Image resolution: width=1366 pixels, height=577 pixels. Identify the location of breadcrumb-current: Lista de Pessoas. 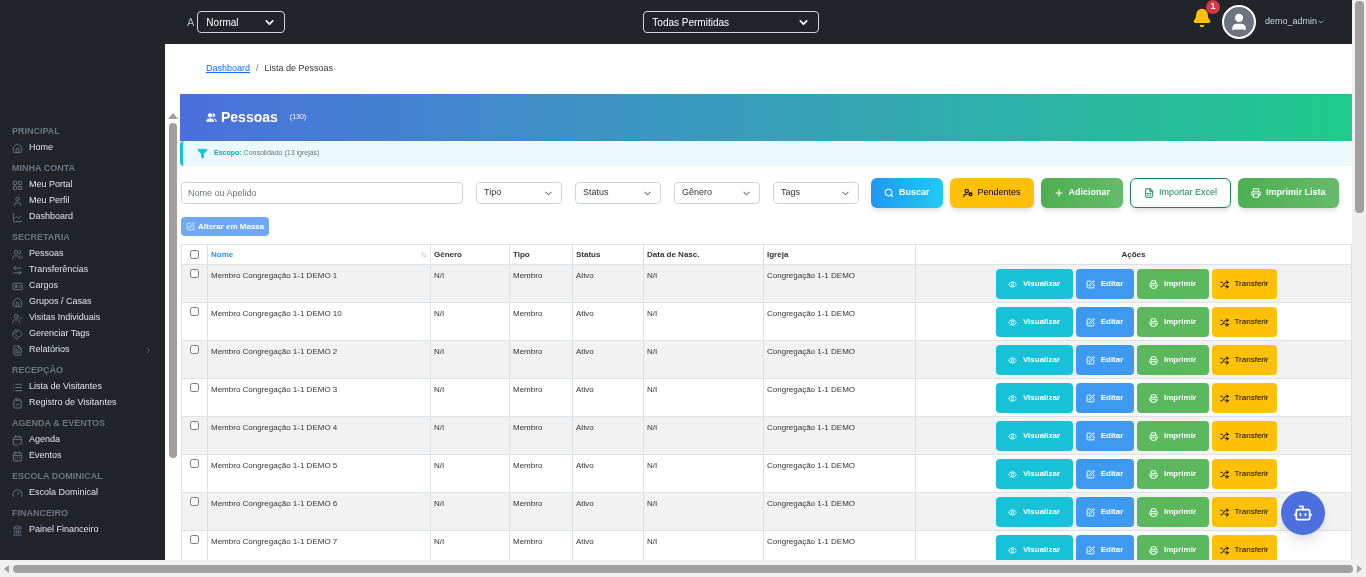
(299, 69).